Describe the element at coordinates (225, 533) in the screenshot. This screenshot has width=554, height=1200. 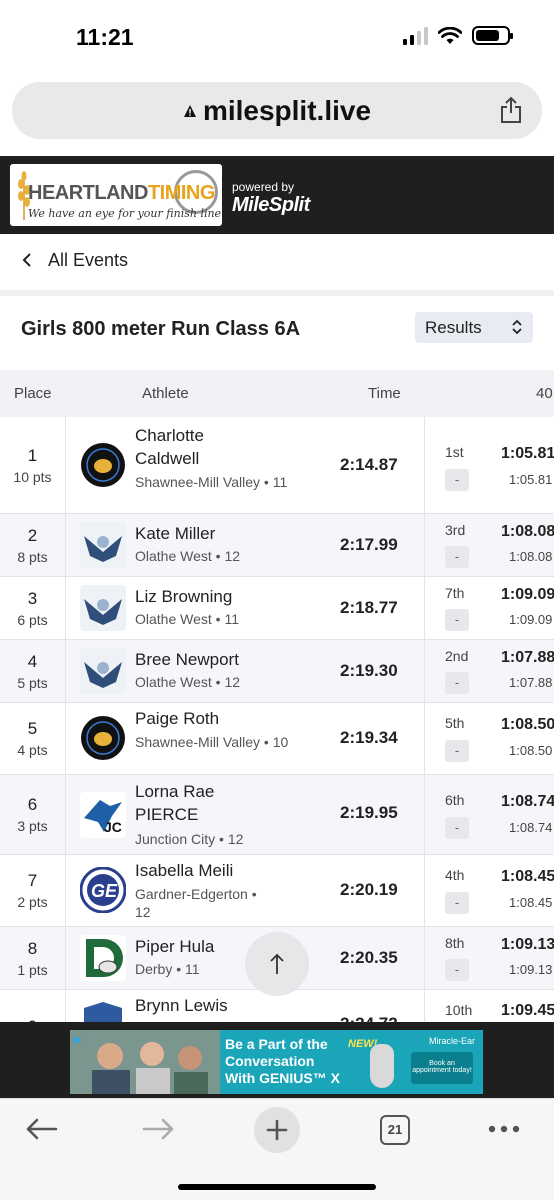
I see `athlete-name: Kate Miller` at that location.